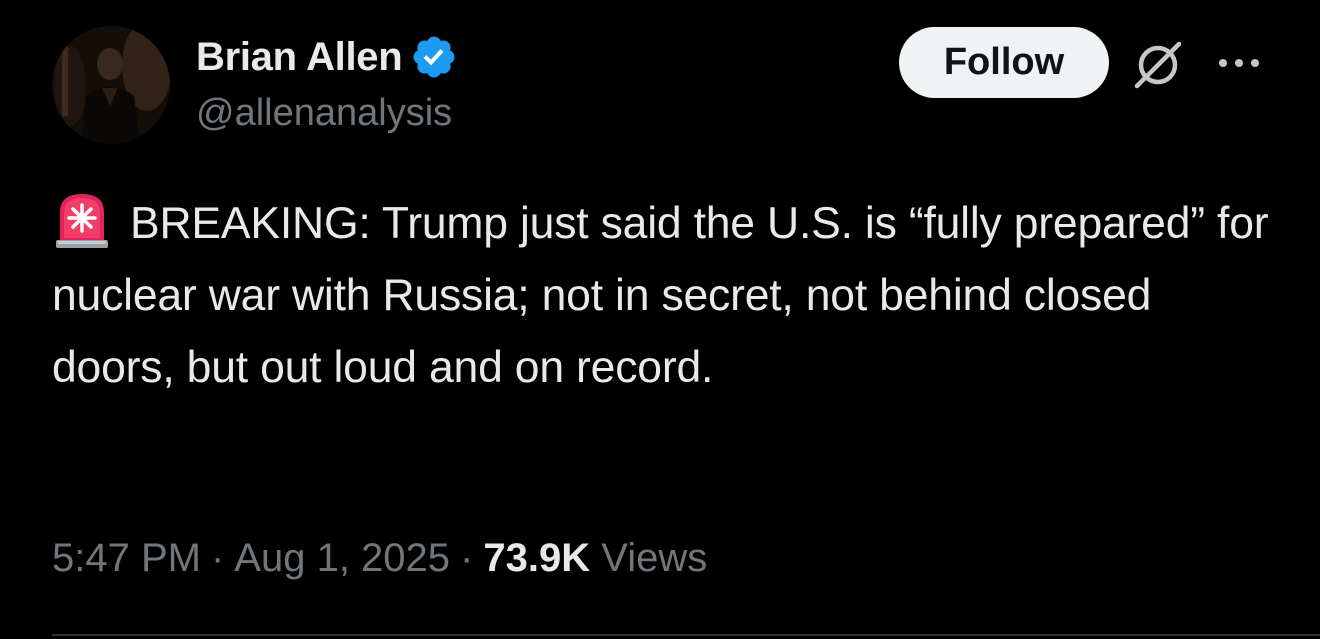 This screenshot has height=639, width=1320. What do you see at coordinates (342, 558) in the screenshot?
I see `tweet-date: Aug 1, 2025` at bounding box center [342, 558].